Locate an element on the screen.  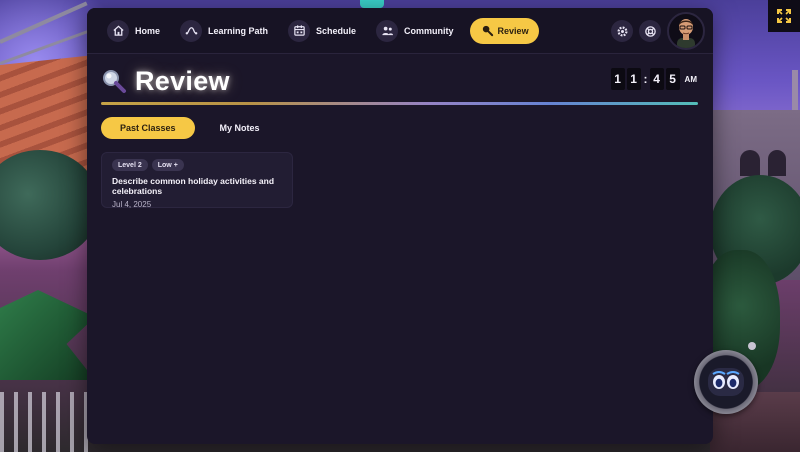
header-divider is located at coordinates (399, 103).